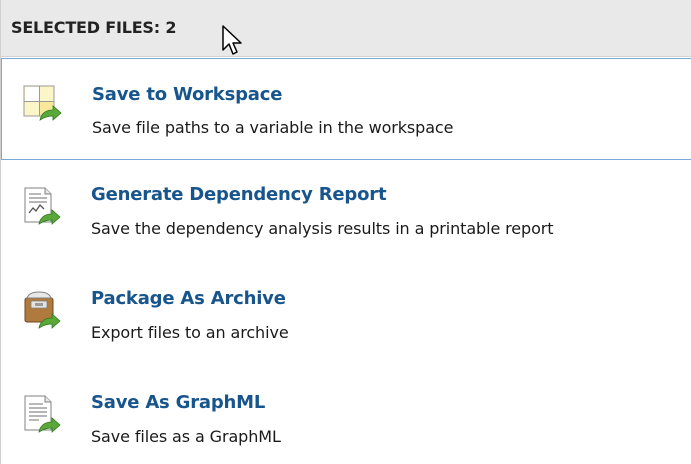  I want to click on generate-dependency-report-title: Generate Dependency Report, so click(239, 194).